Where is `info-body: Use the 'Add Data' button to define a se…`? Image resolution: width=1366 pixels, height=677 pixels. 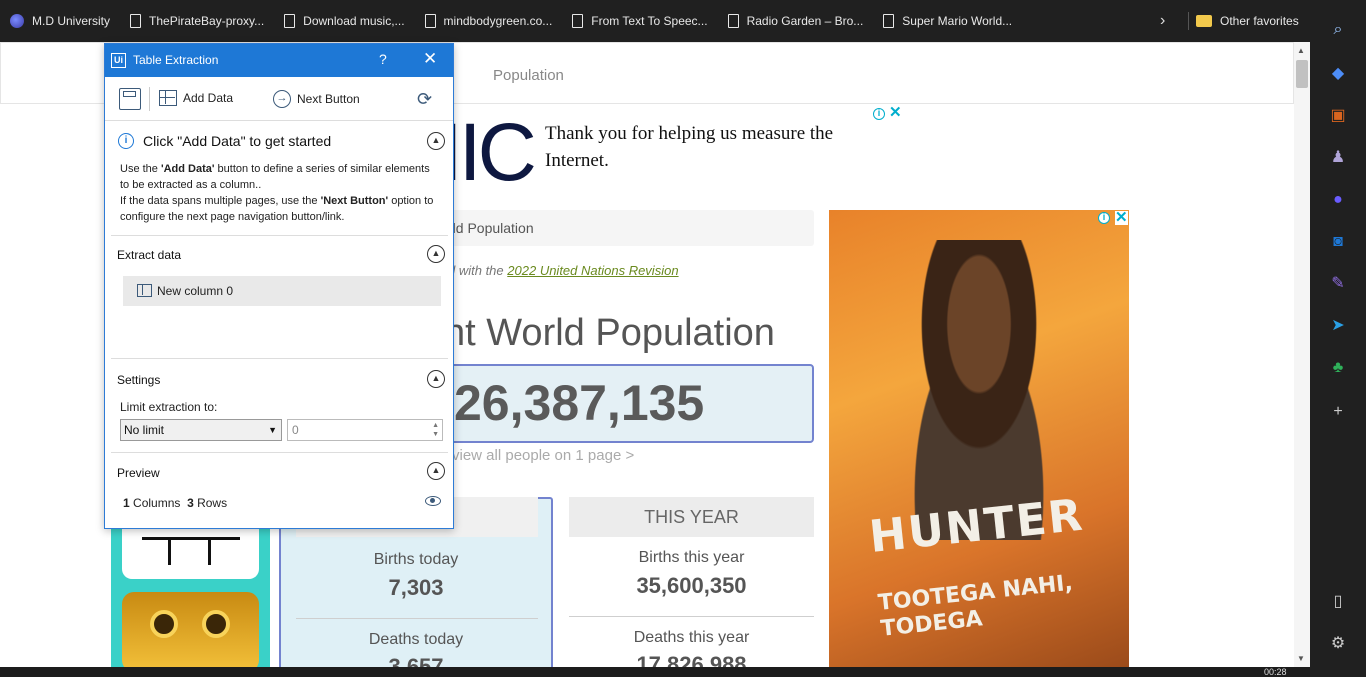
info-body: Use the 'Add Data' button to define a se… is located at coordinates (280, 193).